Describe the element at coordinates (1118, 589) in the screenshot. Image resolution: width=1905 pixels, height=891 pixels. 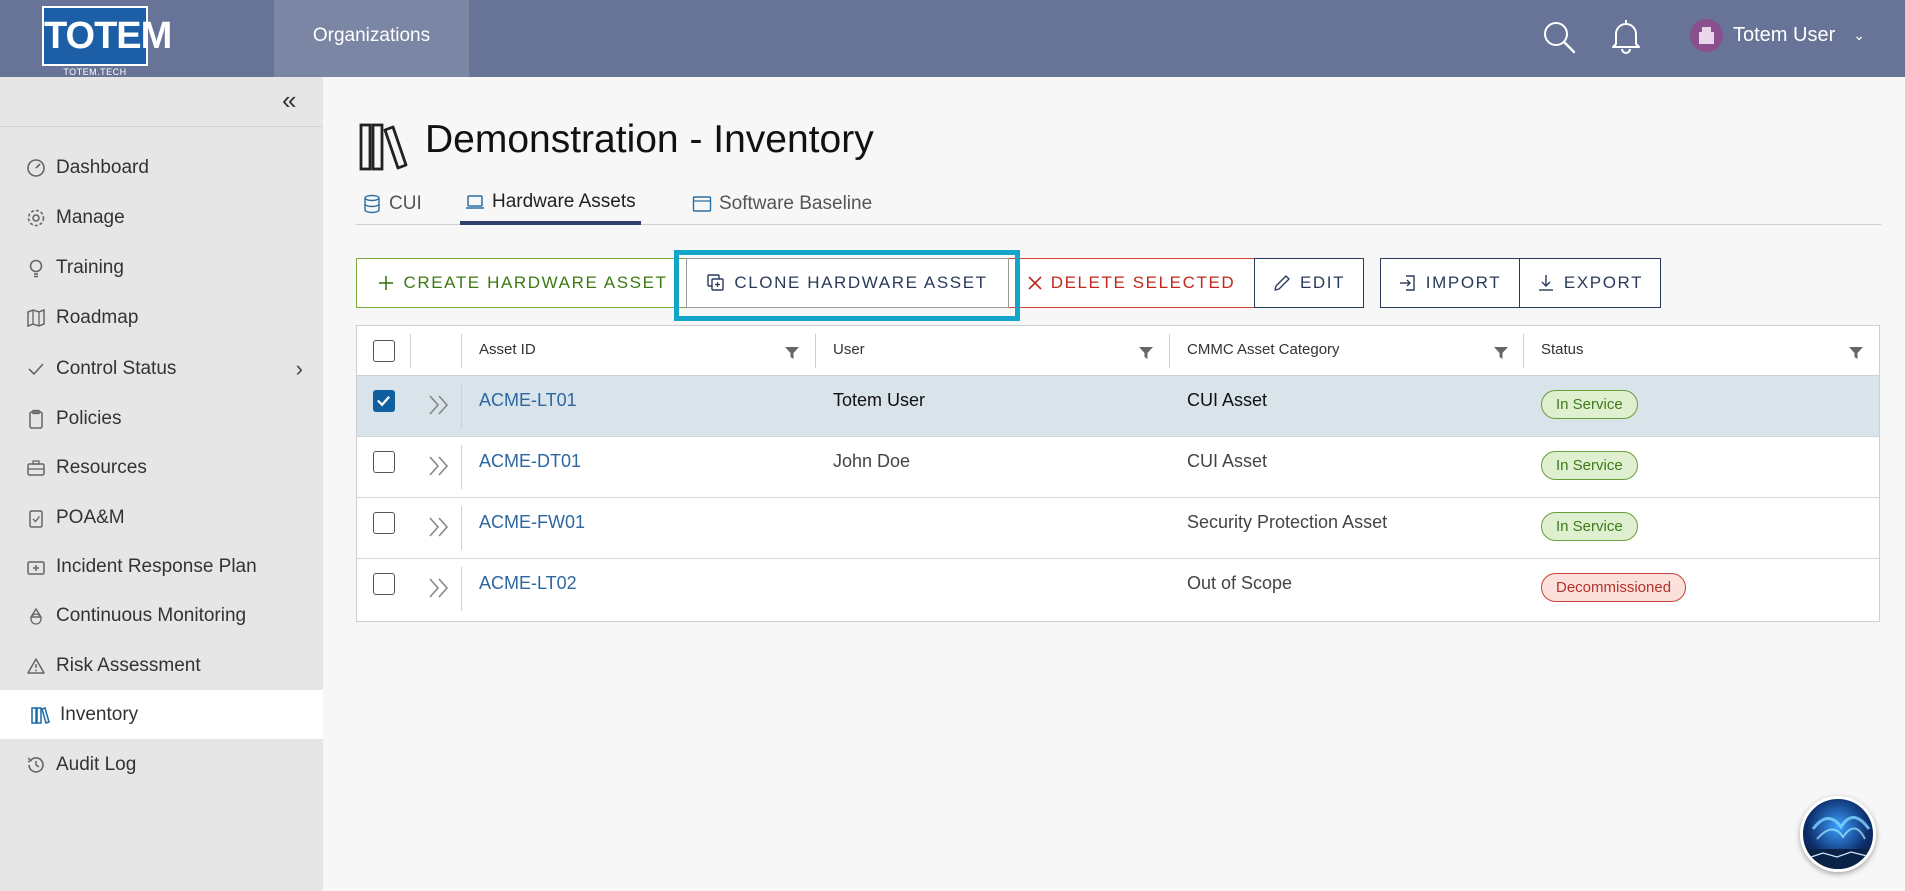
I see `table-row: ACME-LT02 Out of Scope Decommissioned` at that location.